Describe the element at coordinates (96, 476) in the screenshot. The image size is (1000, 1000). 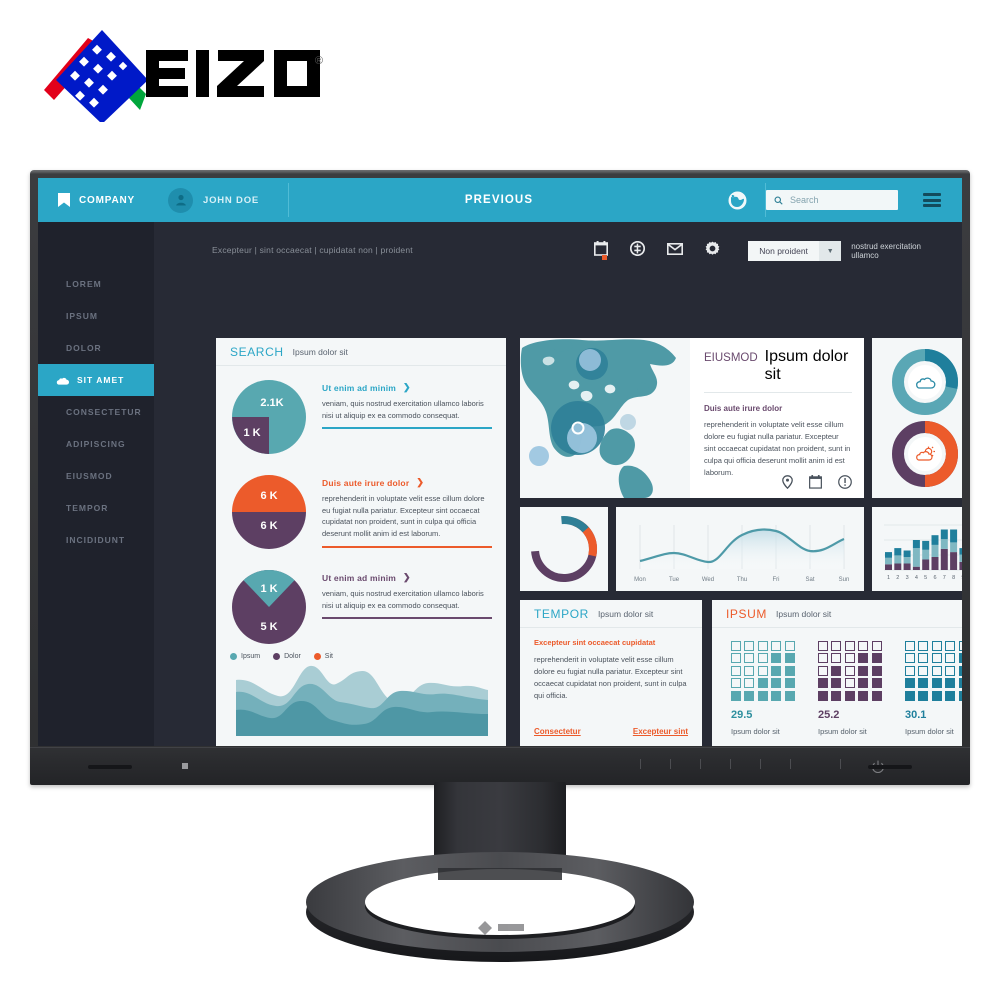
I see `sidebar-item-eiusmod: EIUSMOD` at that location.